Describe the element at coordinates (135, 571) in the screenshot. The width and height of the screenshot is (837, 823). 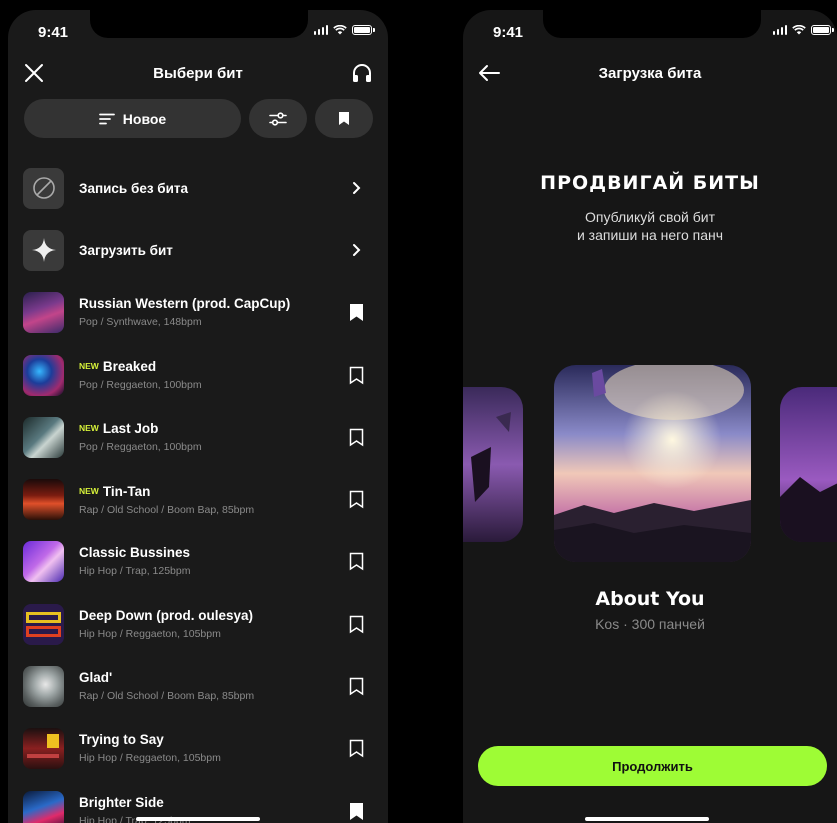
I see `beat-meta: Hip Hop / Trap, 125bpm` at that location.